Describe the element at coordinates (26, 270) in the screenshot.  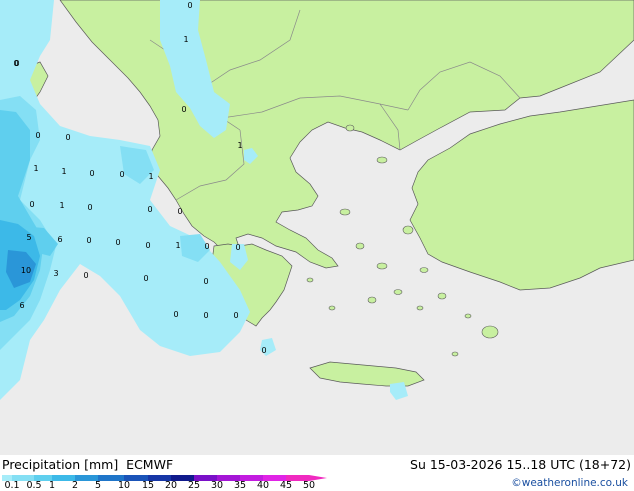
I see `point-value: 10` at that location.